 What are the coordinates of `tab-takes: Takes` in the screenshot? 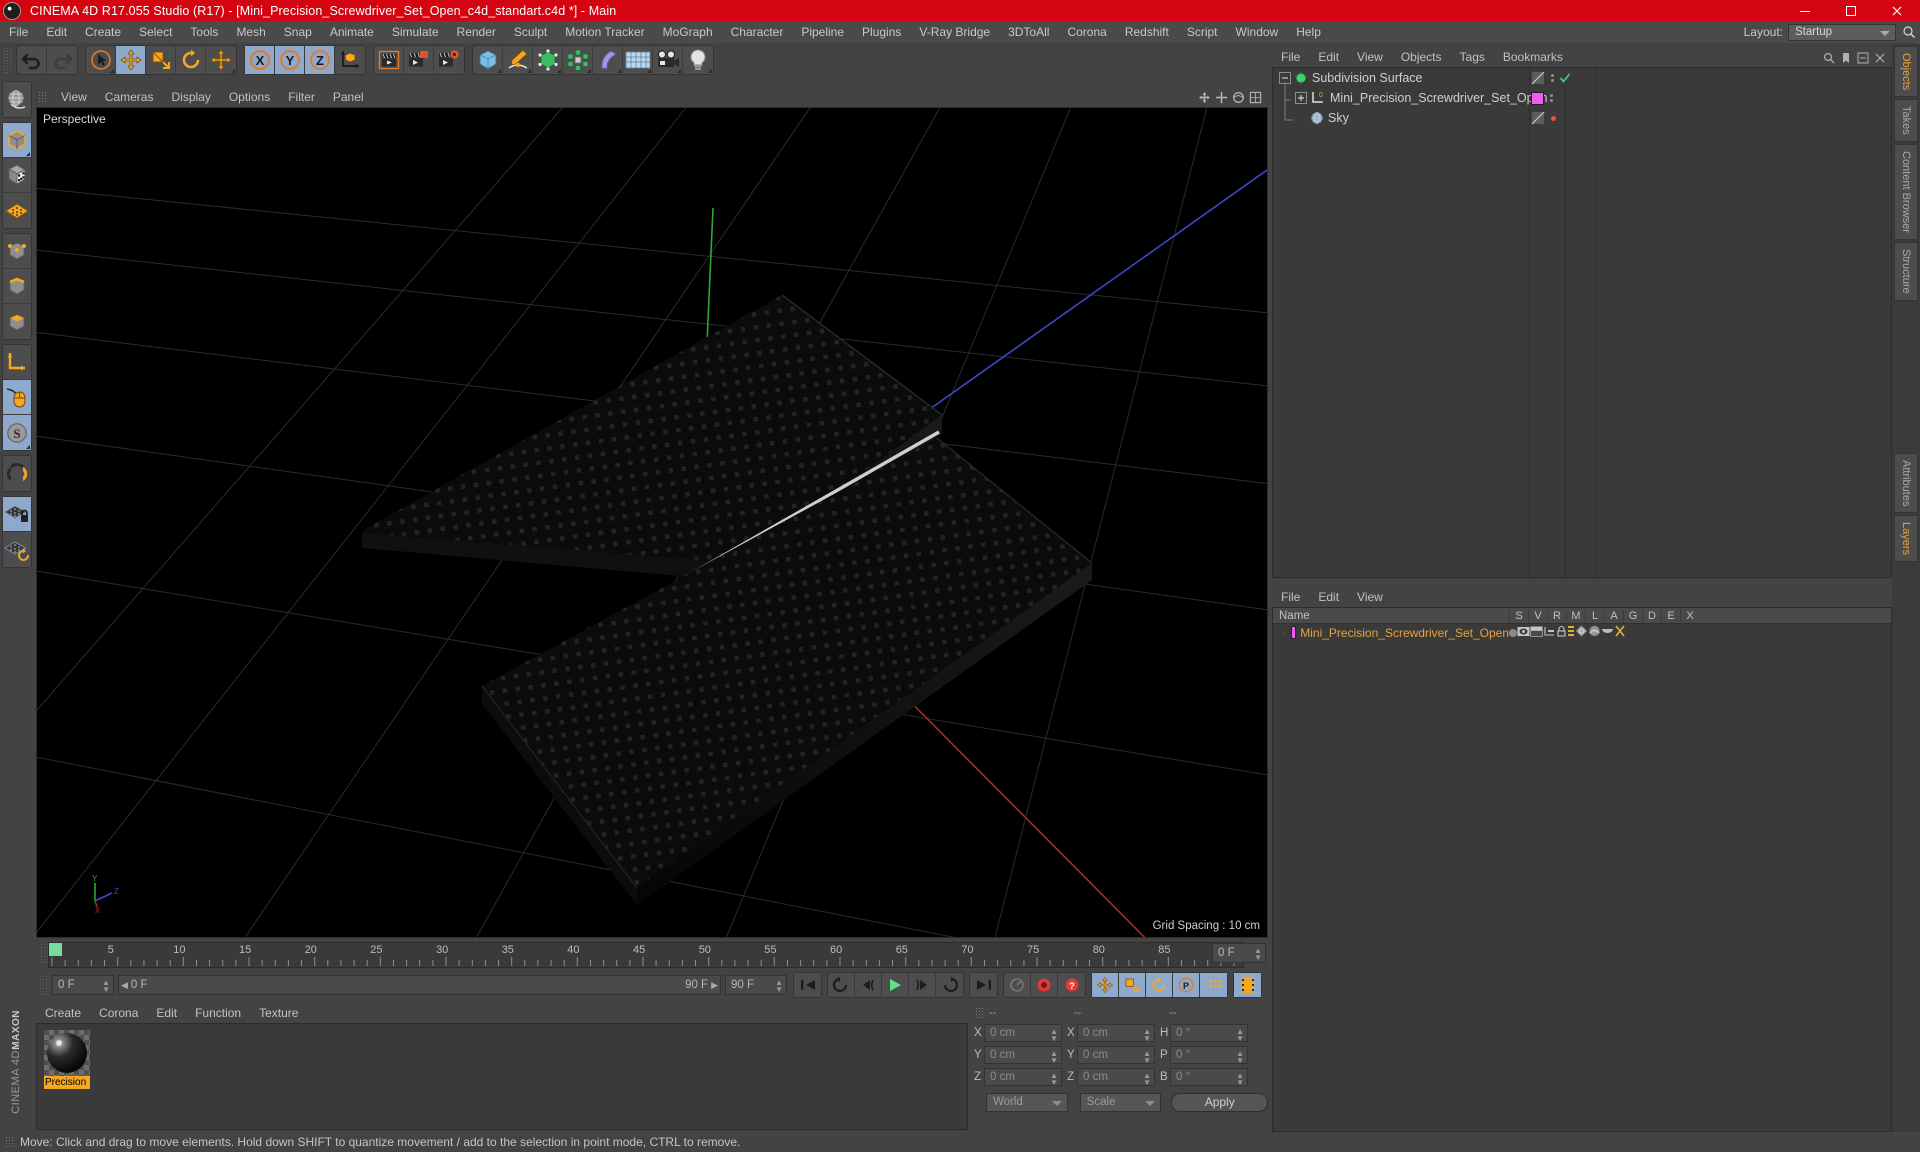 It's located at (1906, 121).